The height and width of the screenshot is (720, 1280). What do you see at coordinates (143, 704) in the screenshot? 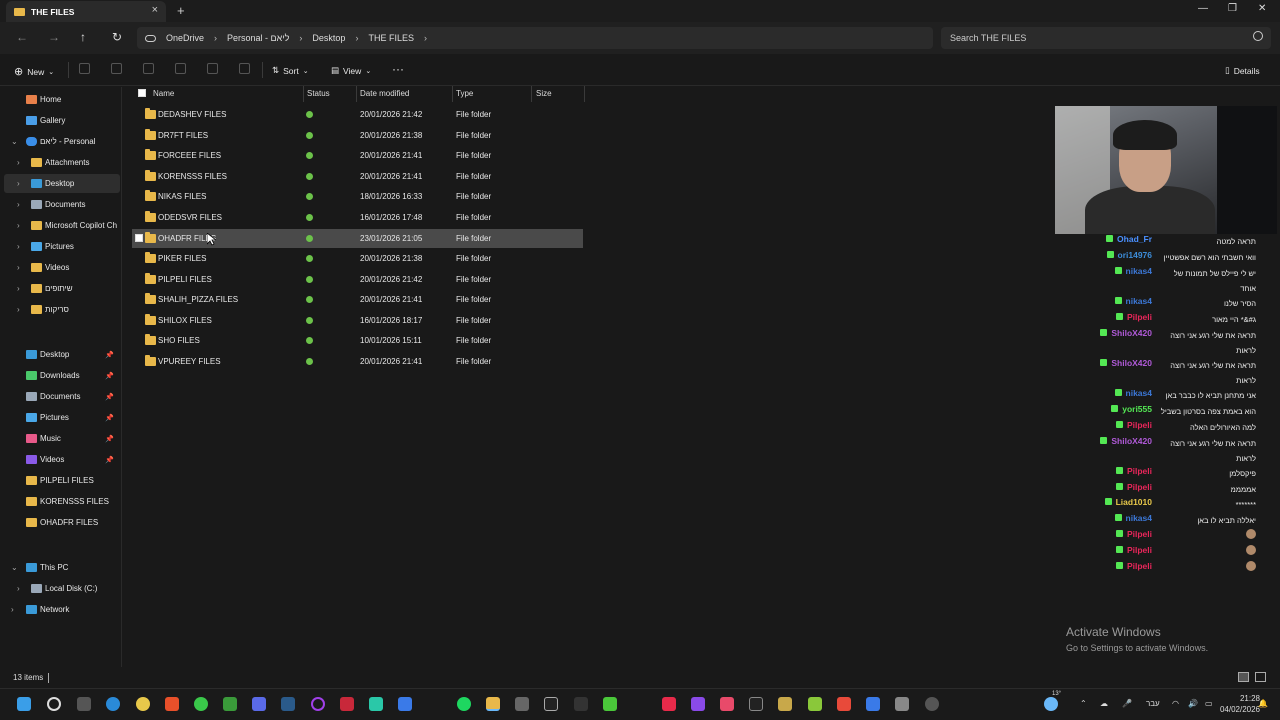
I see `chrome-icon` at bounding box center [143, 704].